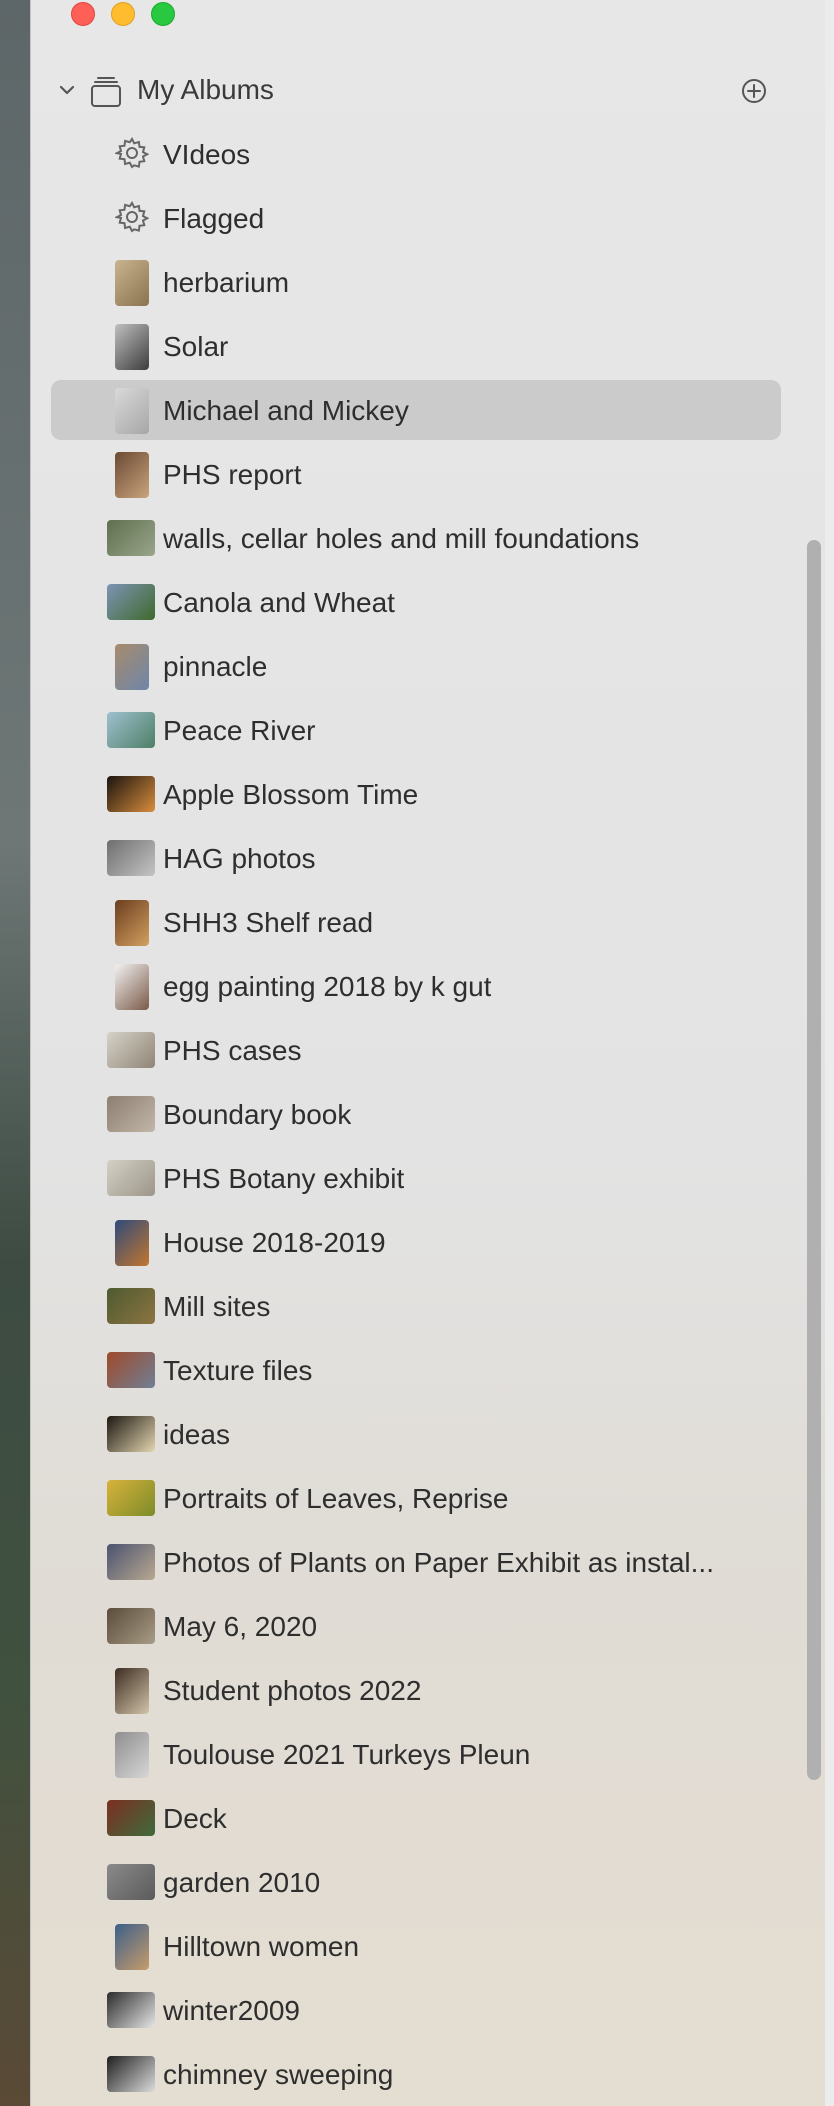 The width and height of the screenshot is (834, 2106). Describe the element at coordinates (416, 346) in the screenshot. I see `album-row: Solar` at that location.